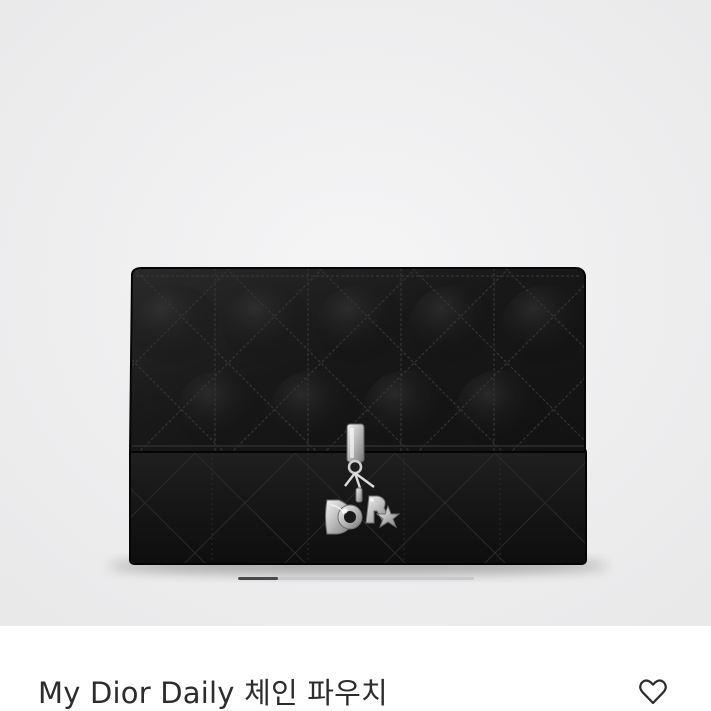 The height and width of the screenshot is (711, 711). I want to click on like-button, so click(653, 692).